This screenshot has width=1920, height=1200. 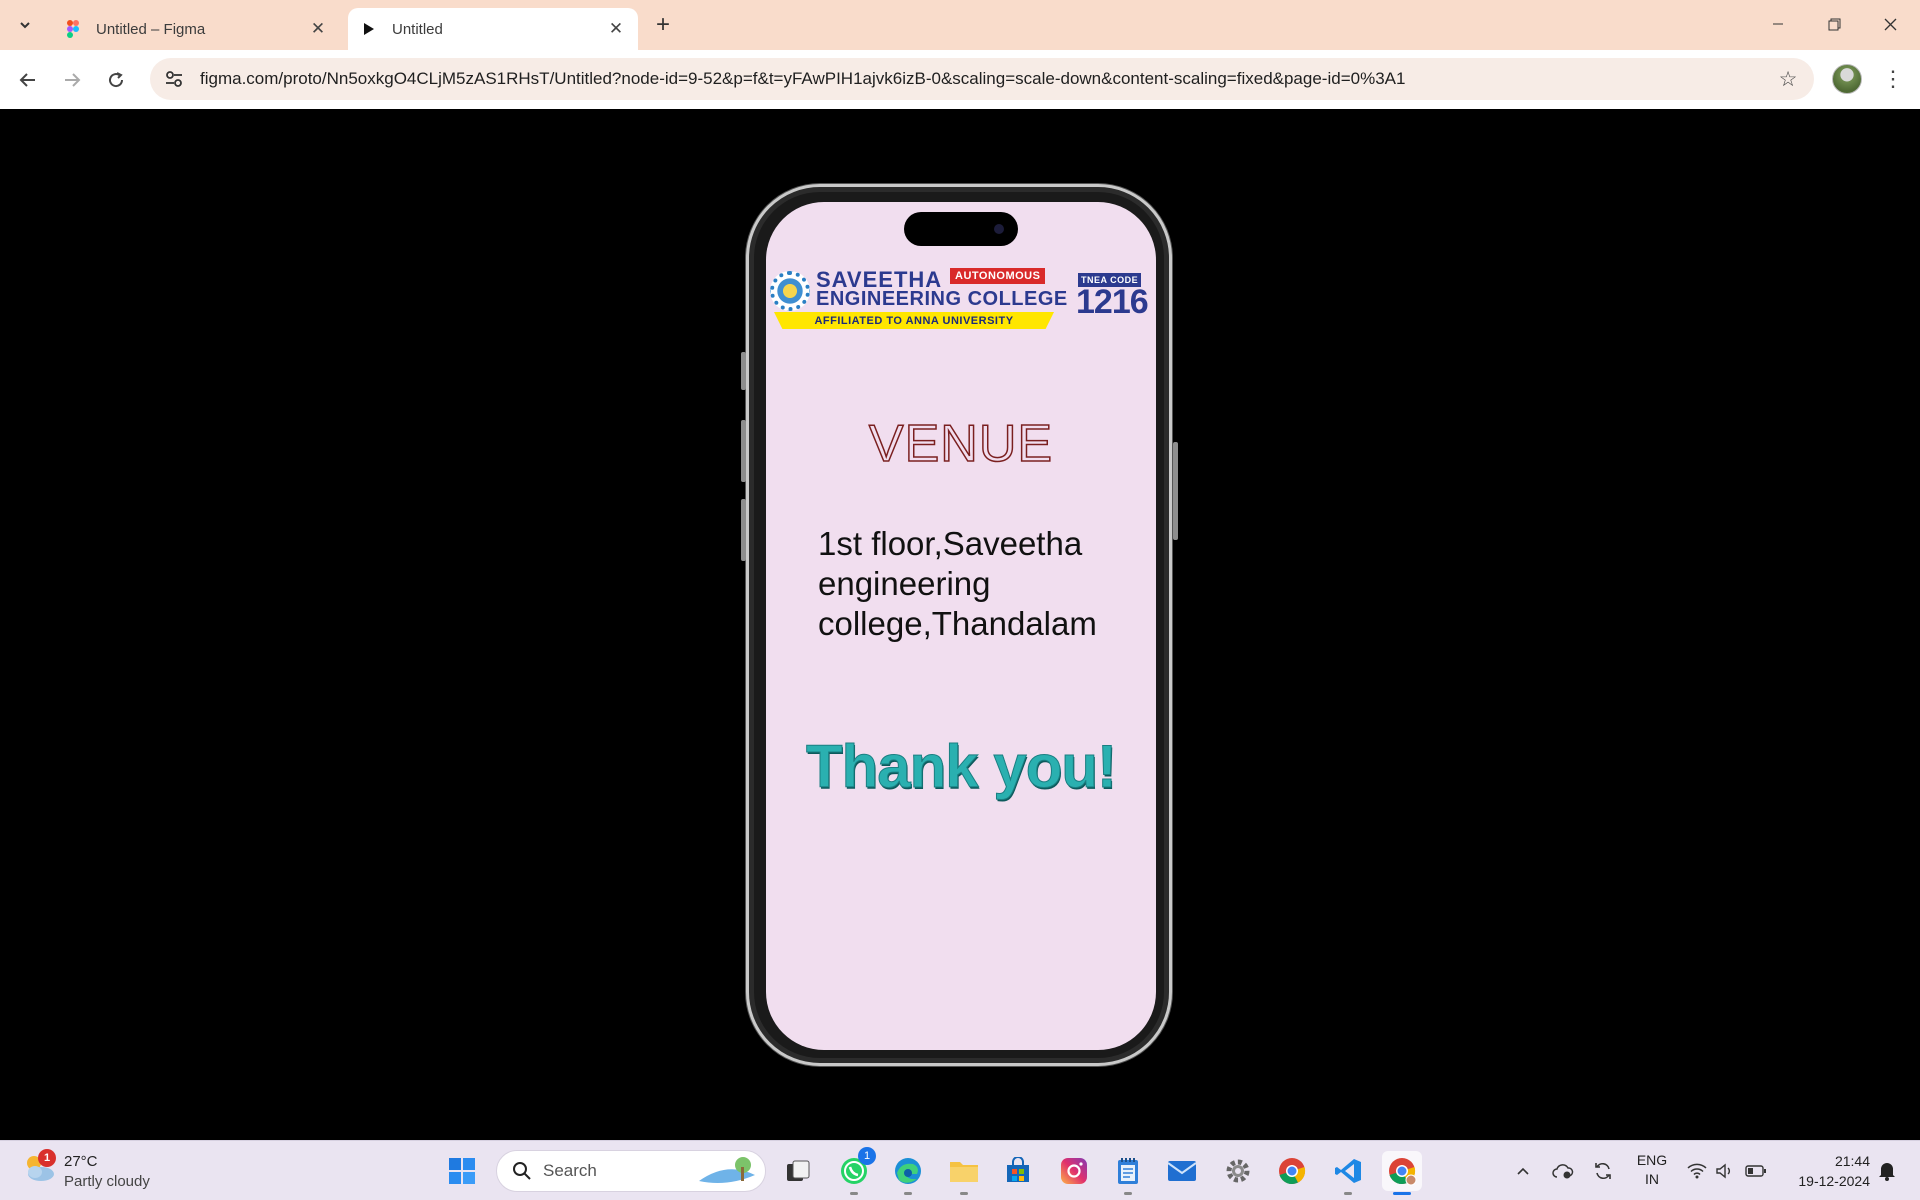 I want to click on show-hidden-icons-button, so click(x=1523, y=1171).